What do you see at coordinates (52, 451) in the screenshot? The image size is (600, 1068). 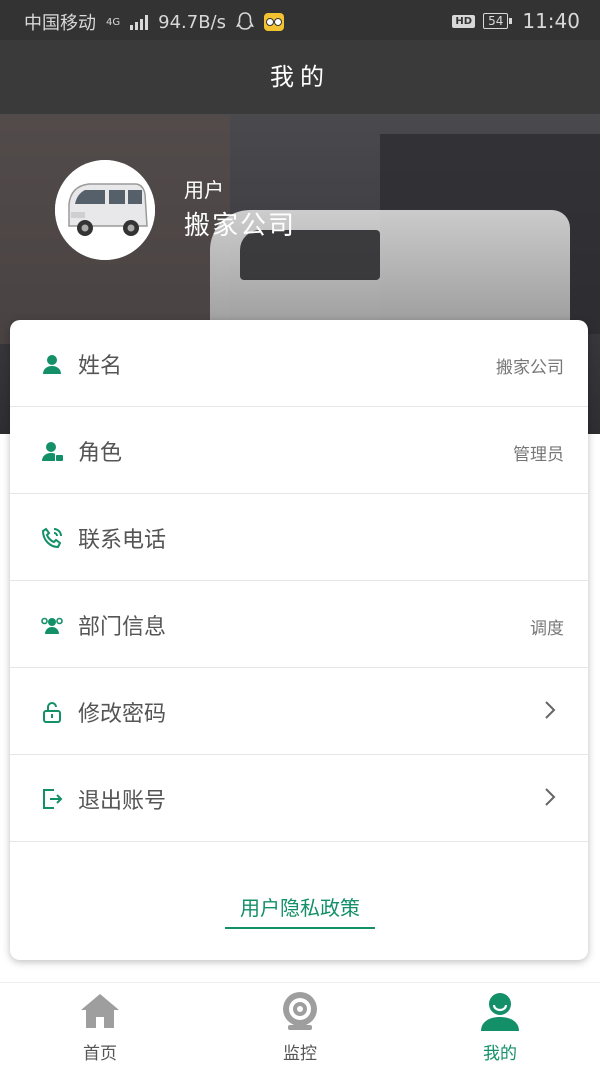 I see `user-role-icon` at bounding box center [52, 451].